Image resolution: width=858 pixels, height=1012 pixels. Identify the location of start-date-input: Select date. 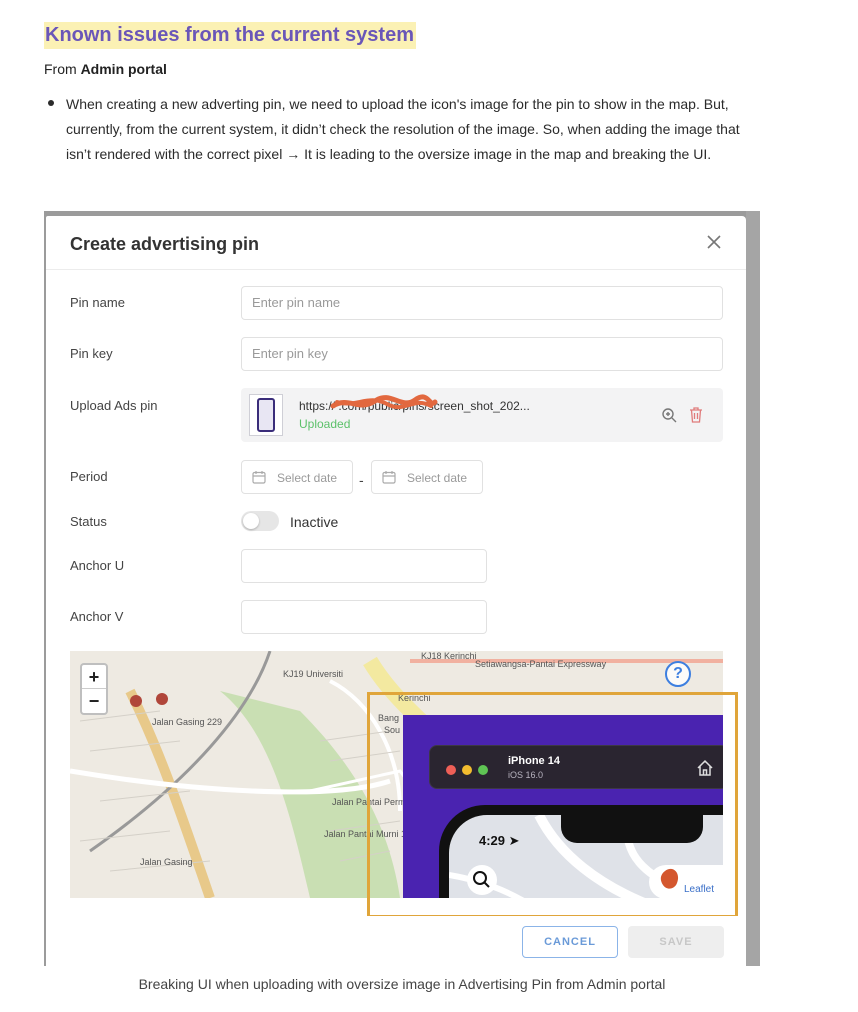
(297, 477).